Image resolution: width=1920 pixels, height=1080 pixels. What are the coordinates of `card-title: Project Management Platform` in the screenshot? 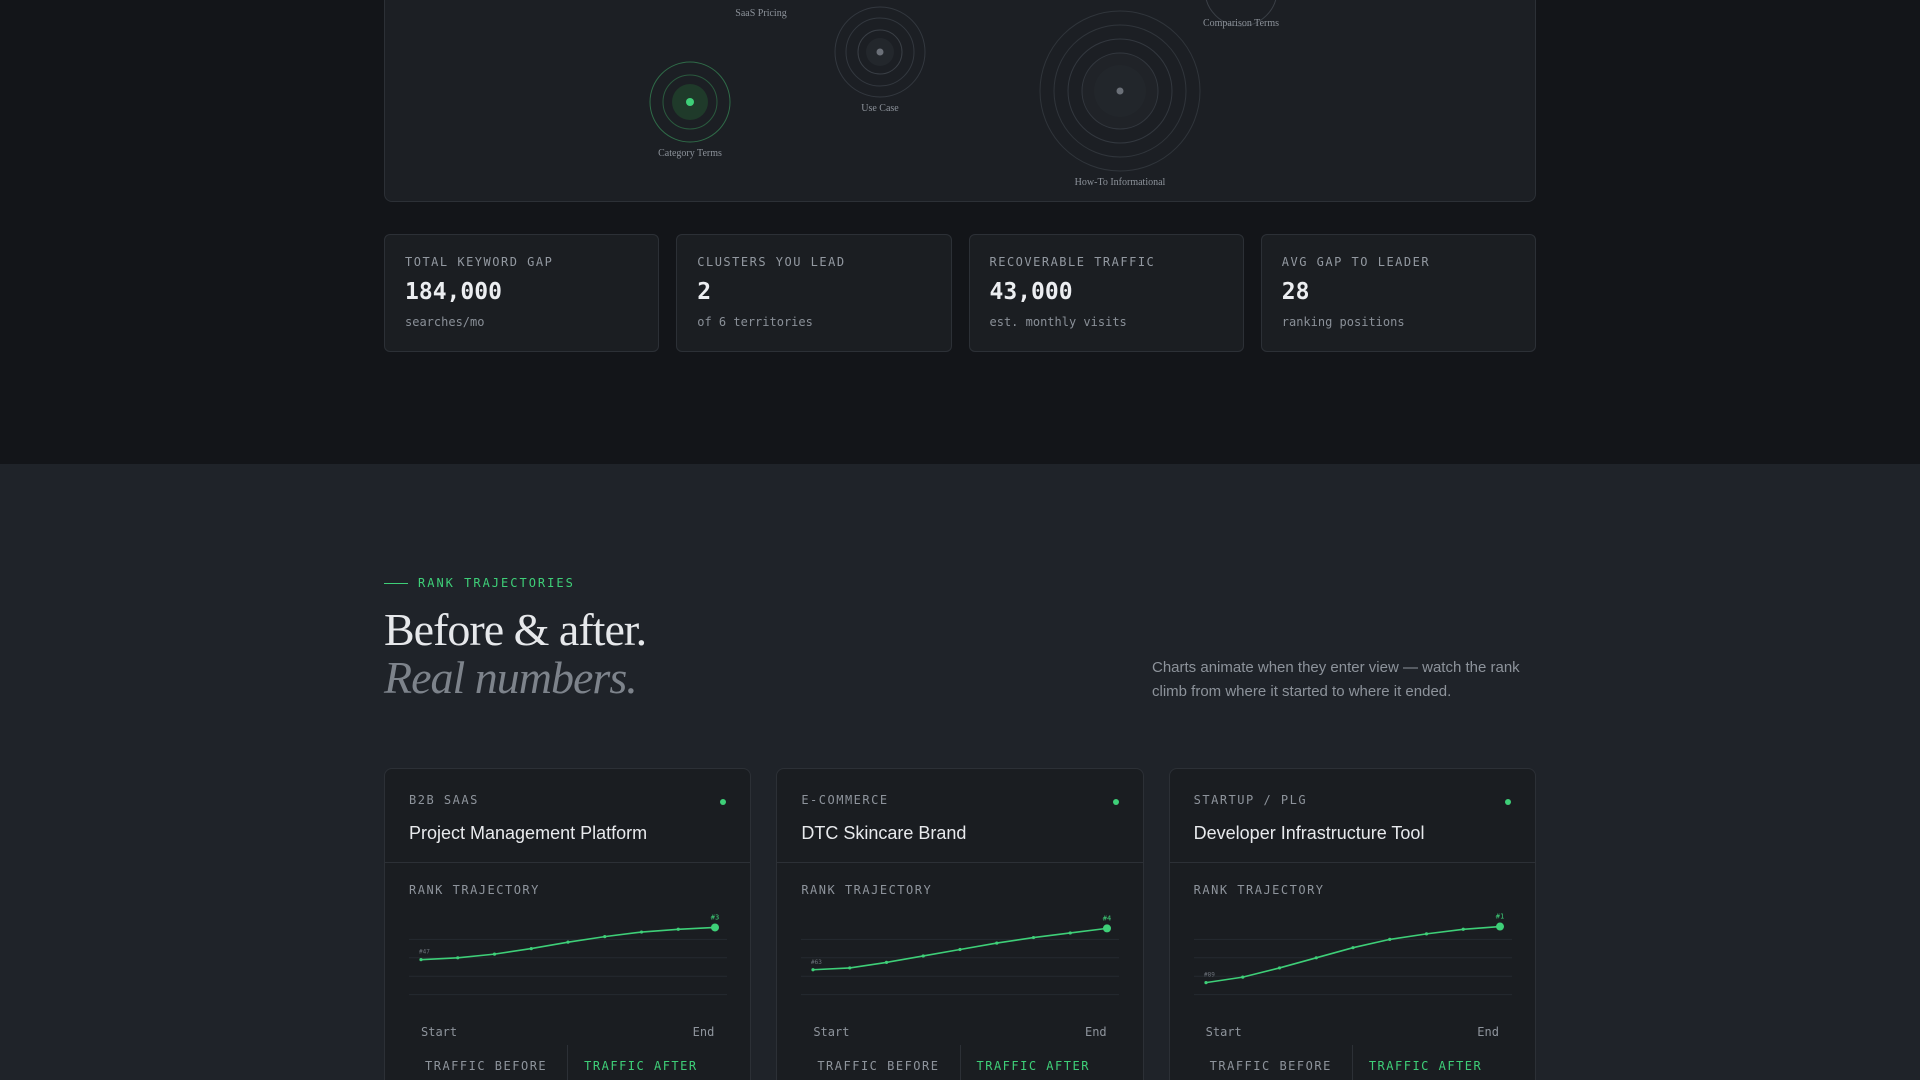 It's located at (528, 833).